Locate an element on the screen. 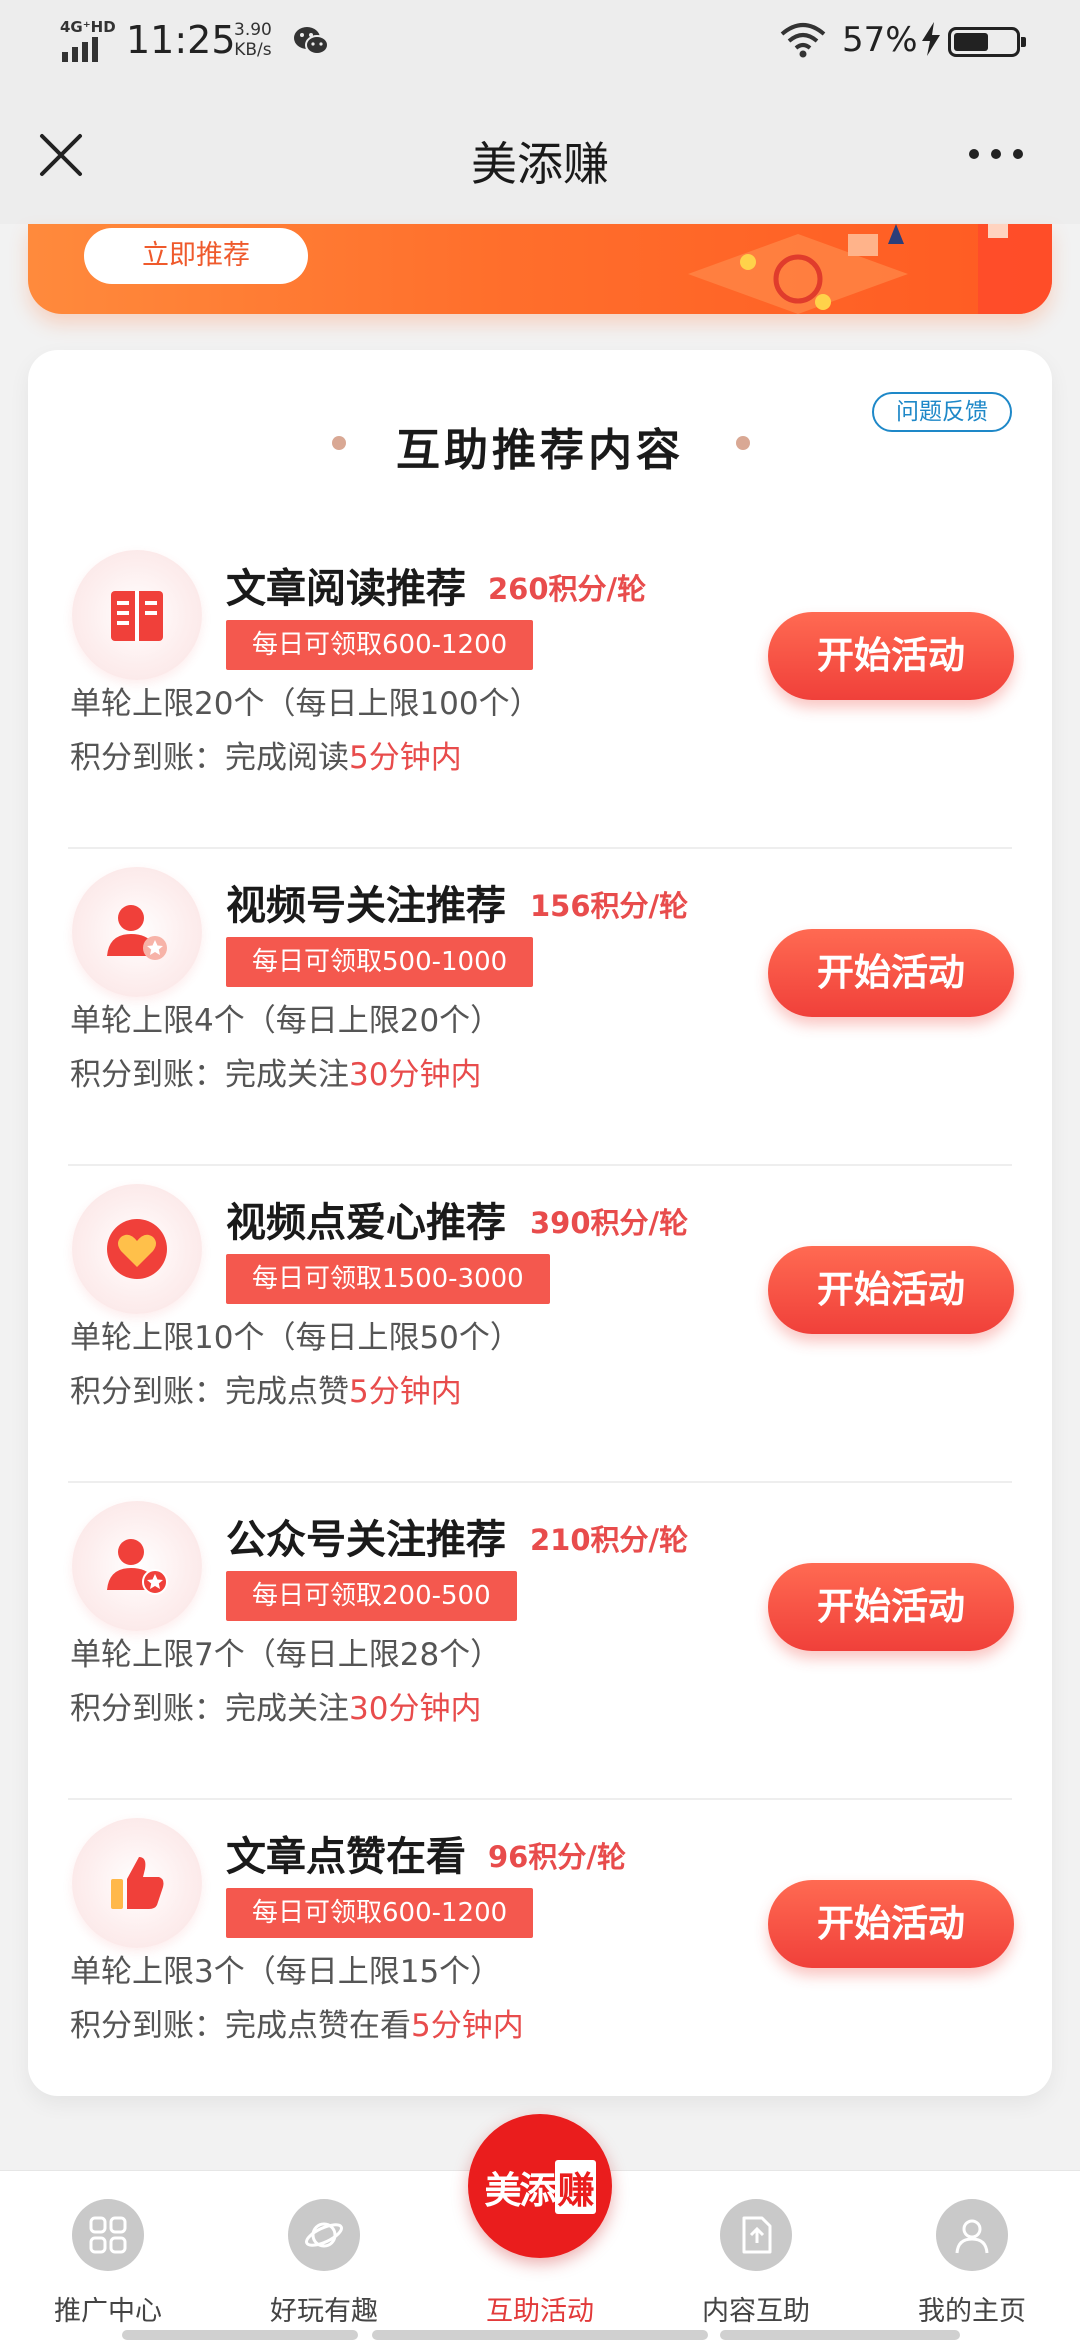  recommend-now-button: 立即推荐 is located at coordinates (196, 256).